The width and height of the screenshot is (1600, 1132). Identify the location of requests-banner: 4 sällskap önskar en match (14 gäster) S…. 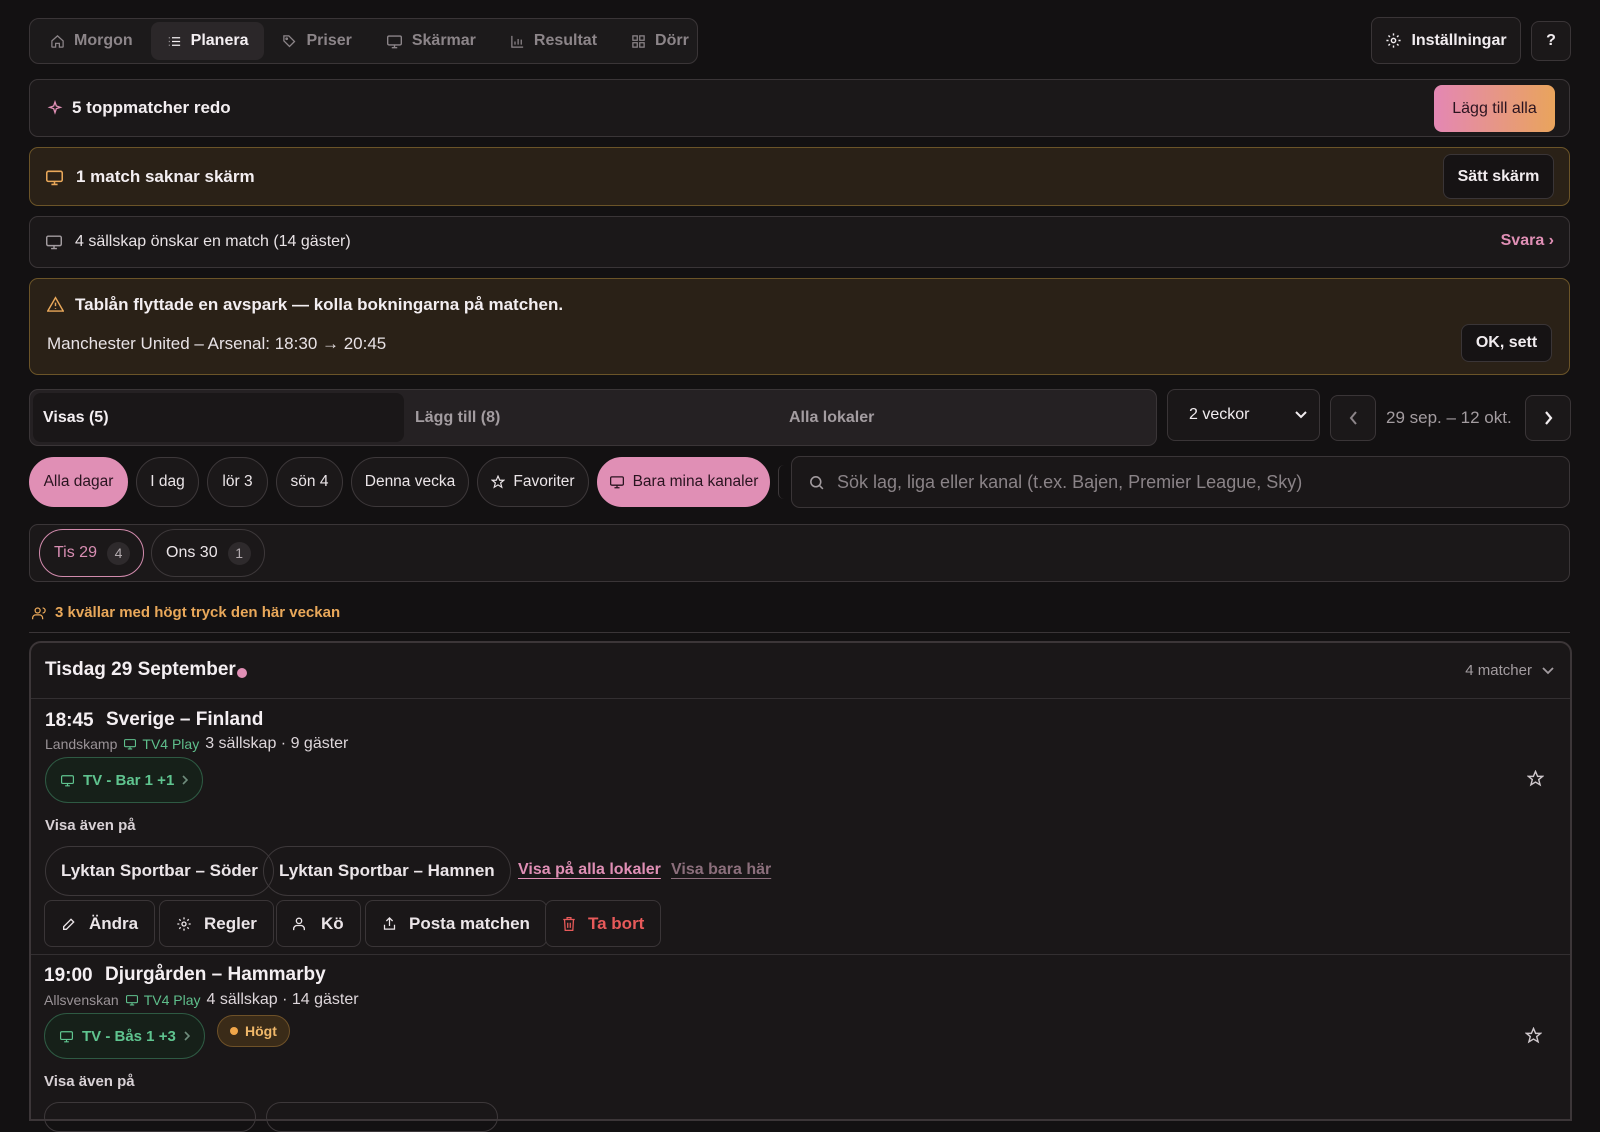
(799, 242).